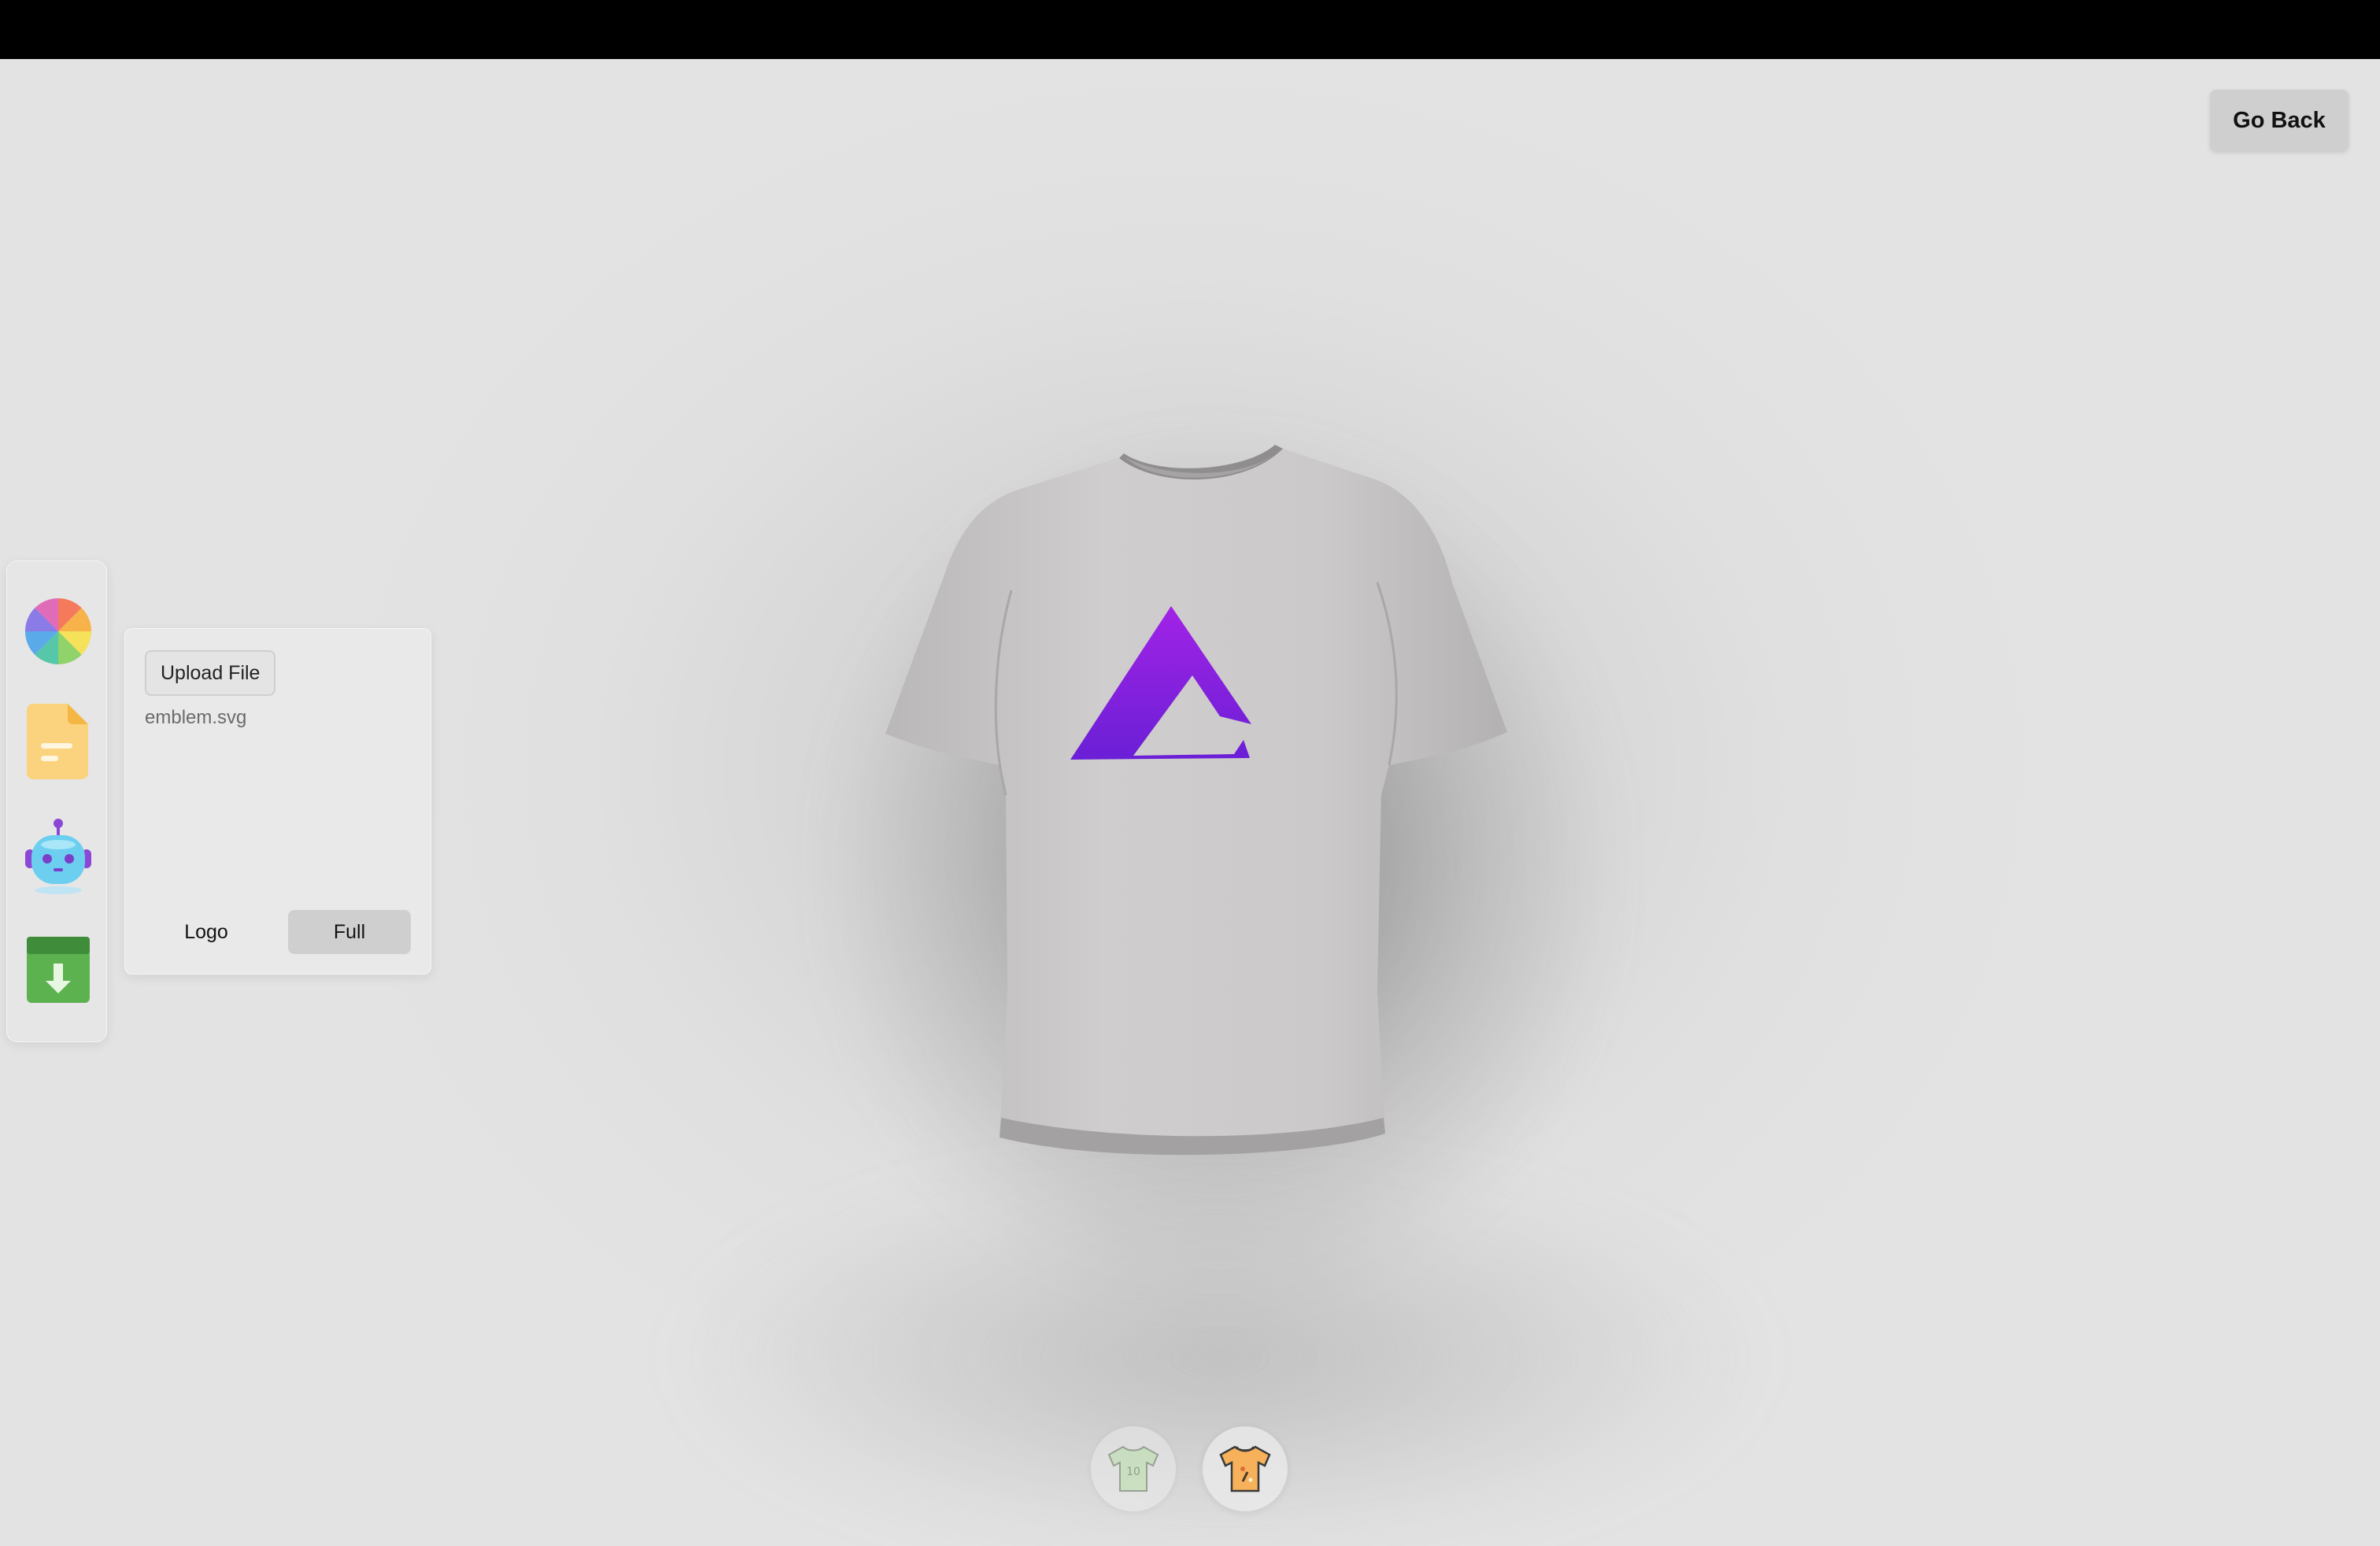 The width and height of the screenshot is (2380, 1546). I want to click on tshirt-model, so click(1200, 810).